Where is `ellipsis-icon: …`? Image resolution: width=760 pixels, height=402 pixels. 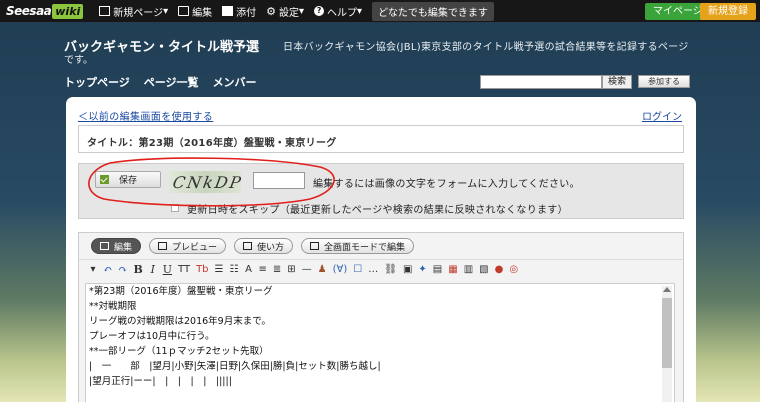
ellipsis-icon: … is located at coordinates (373, 269).